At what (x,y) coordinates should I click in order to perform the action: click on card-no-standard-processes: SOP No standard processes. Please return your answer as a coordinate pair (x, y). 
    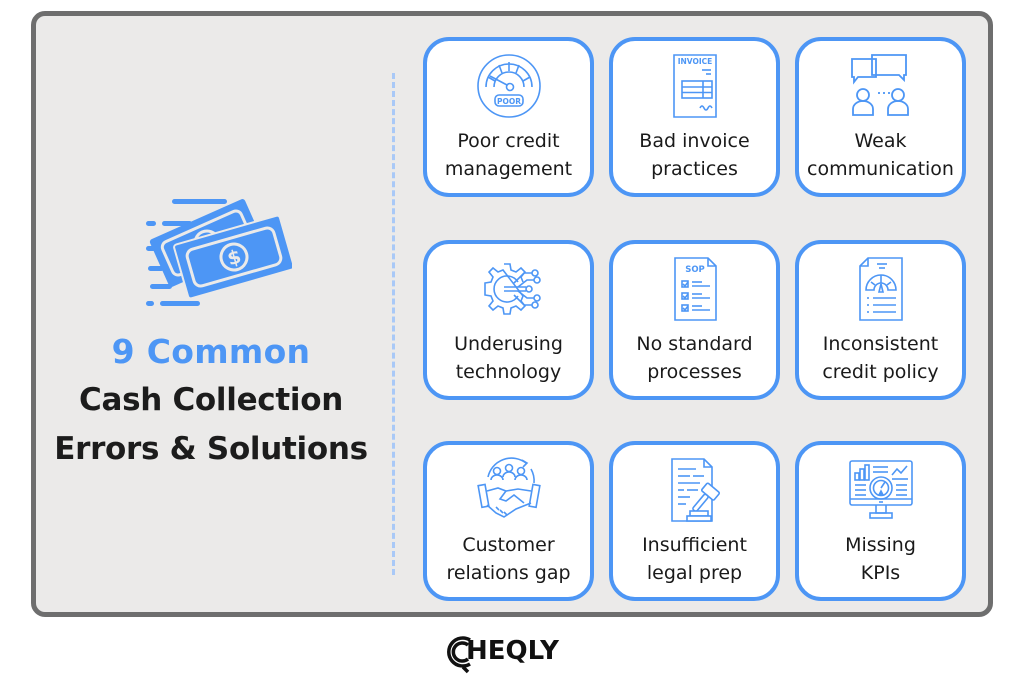
    Looking at the image, I should click on (694, 320).